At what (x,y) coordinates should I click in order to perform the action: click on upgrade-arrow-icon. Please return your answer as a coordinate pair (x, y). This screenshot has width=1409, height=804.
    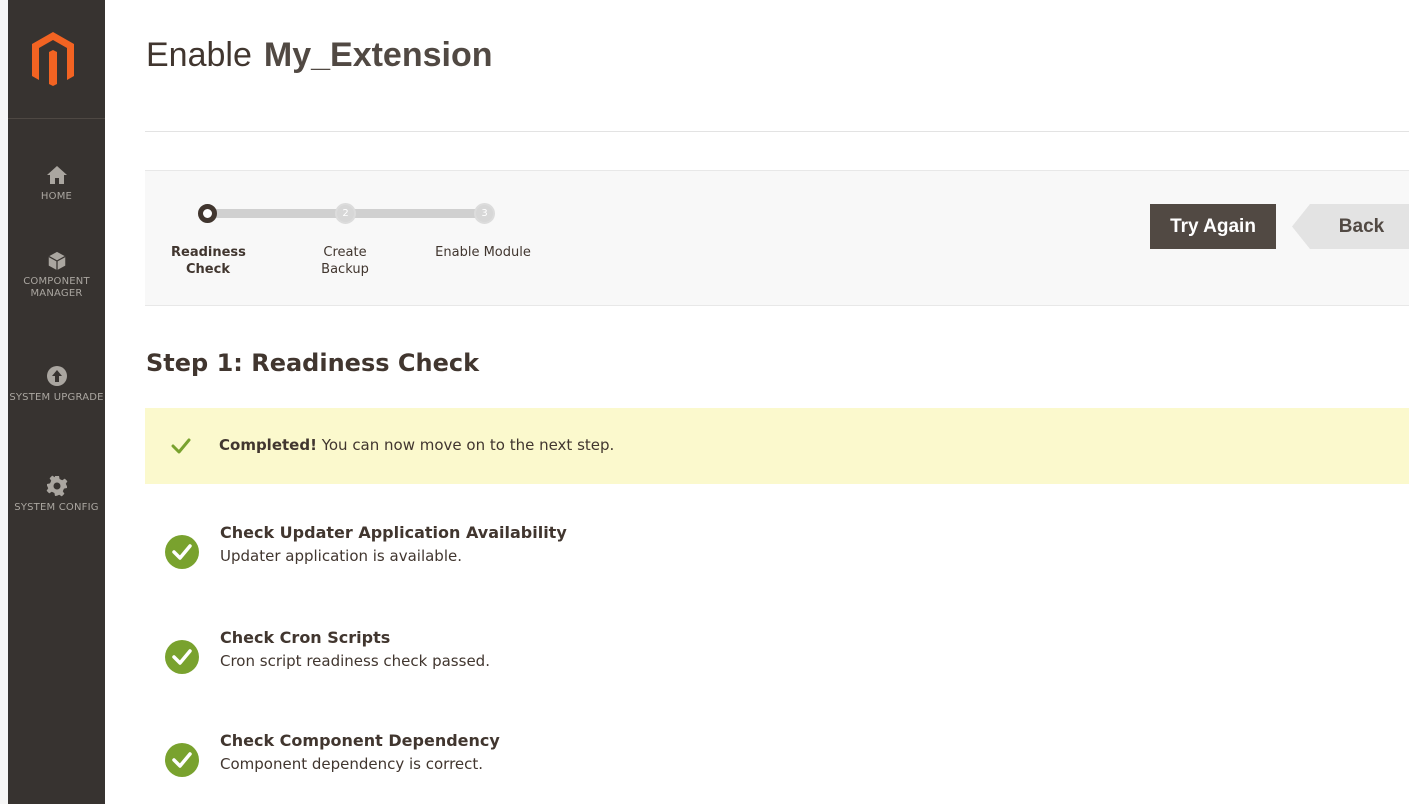
    Looking at the image, I should click on (56, 376).